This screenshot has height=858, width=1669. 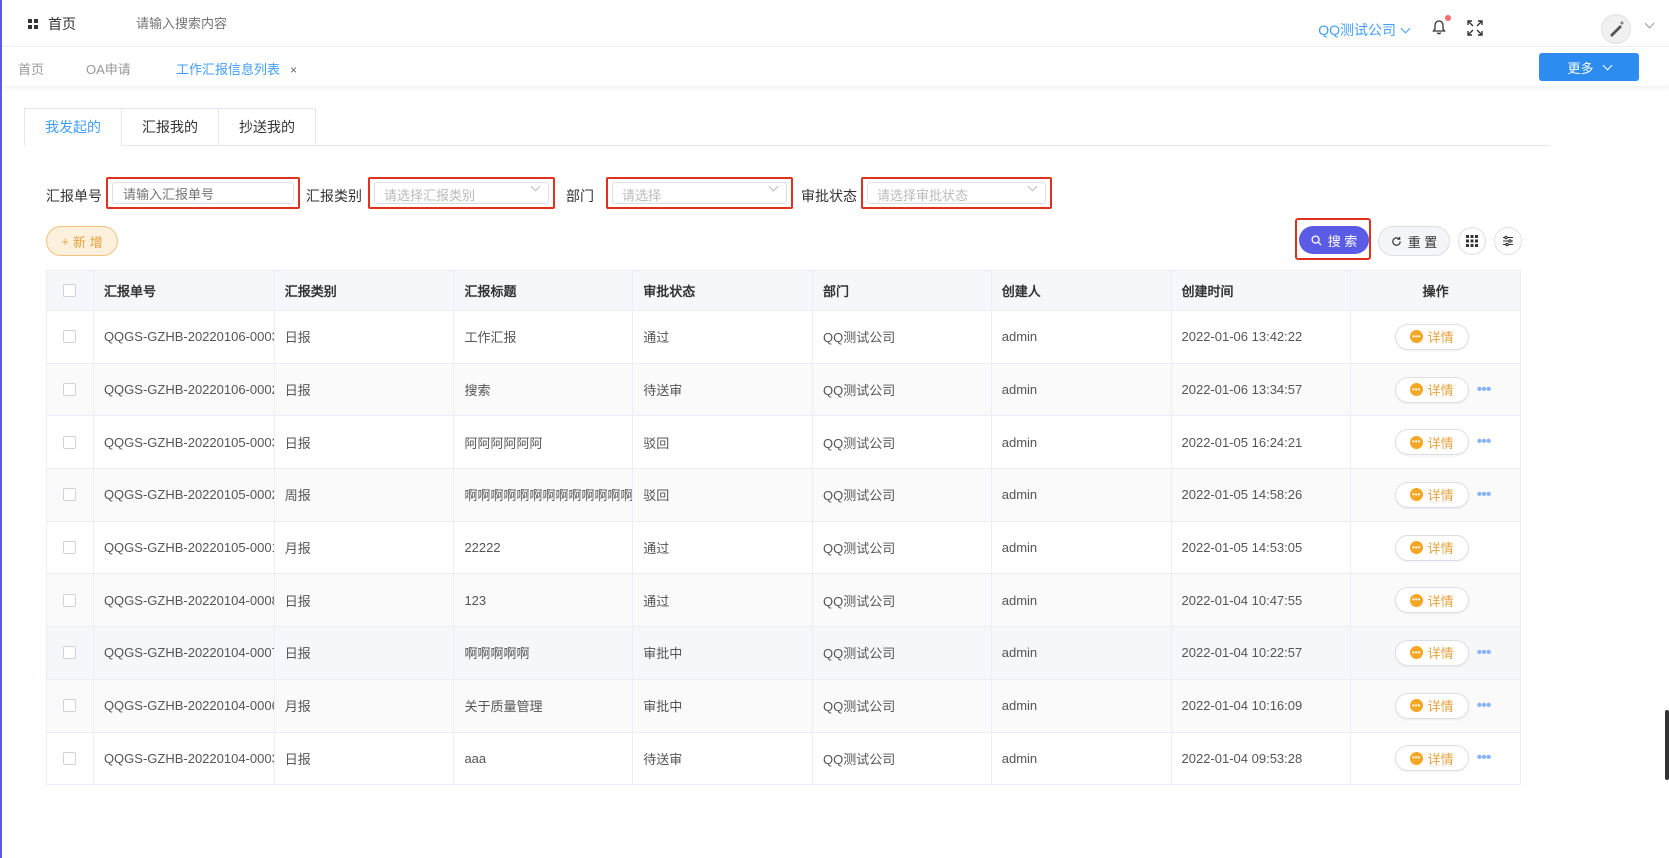 I want to click on report-title-cell: 关于质量管理, so click(x=544, y=705).